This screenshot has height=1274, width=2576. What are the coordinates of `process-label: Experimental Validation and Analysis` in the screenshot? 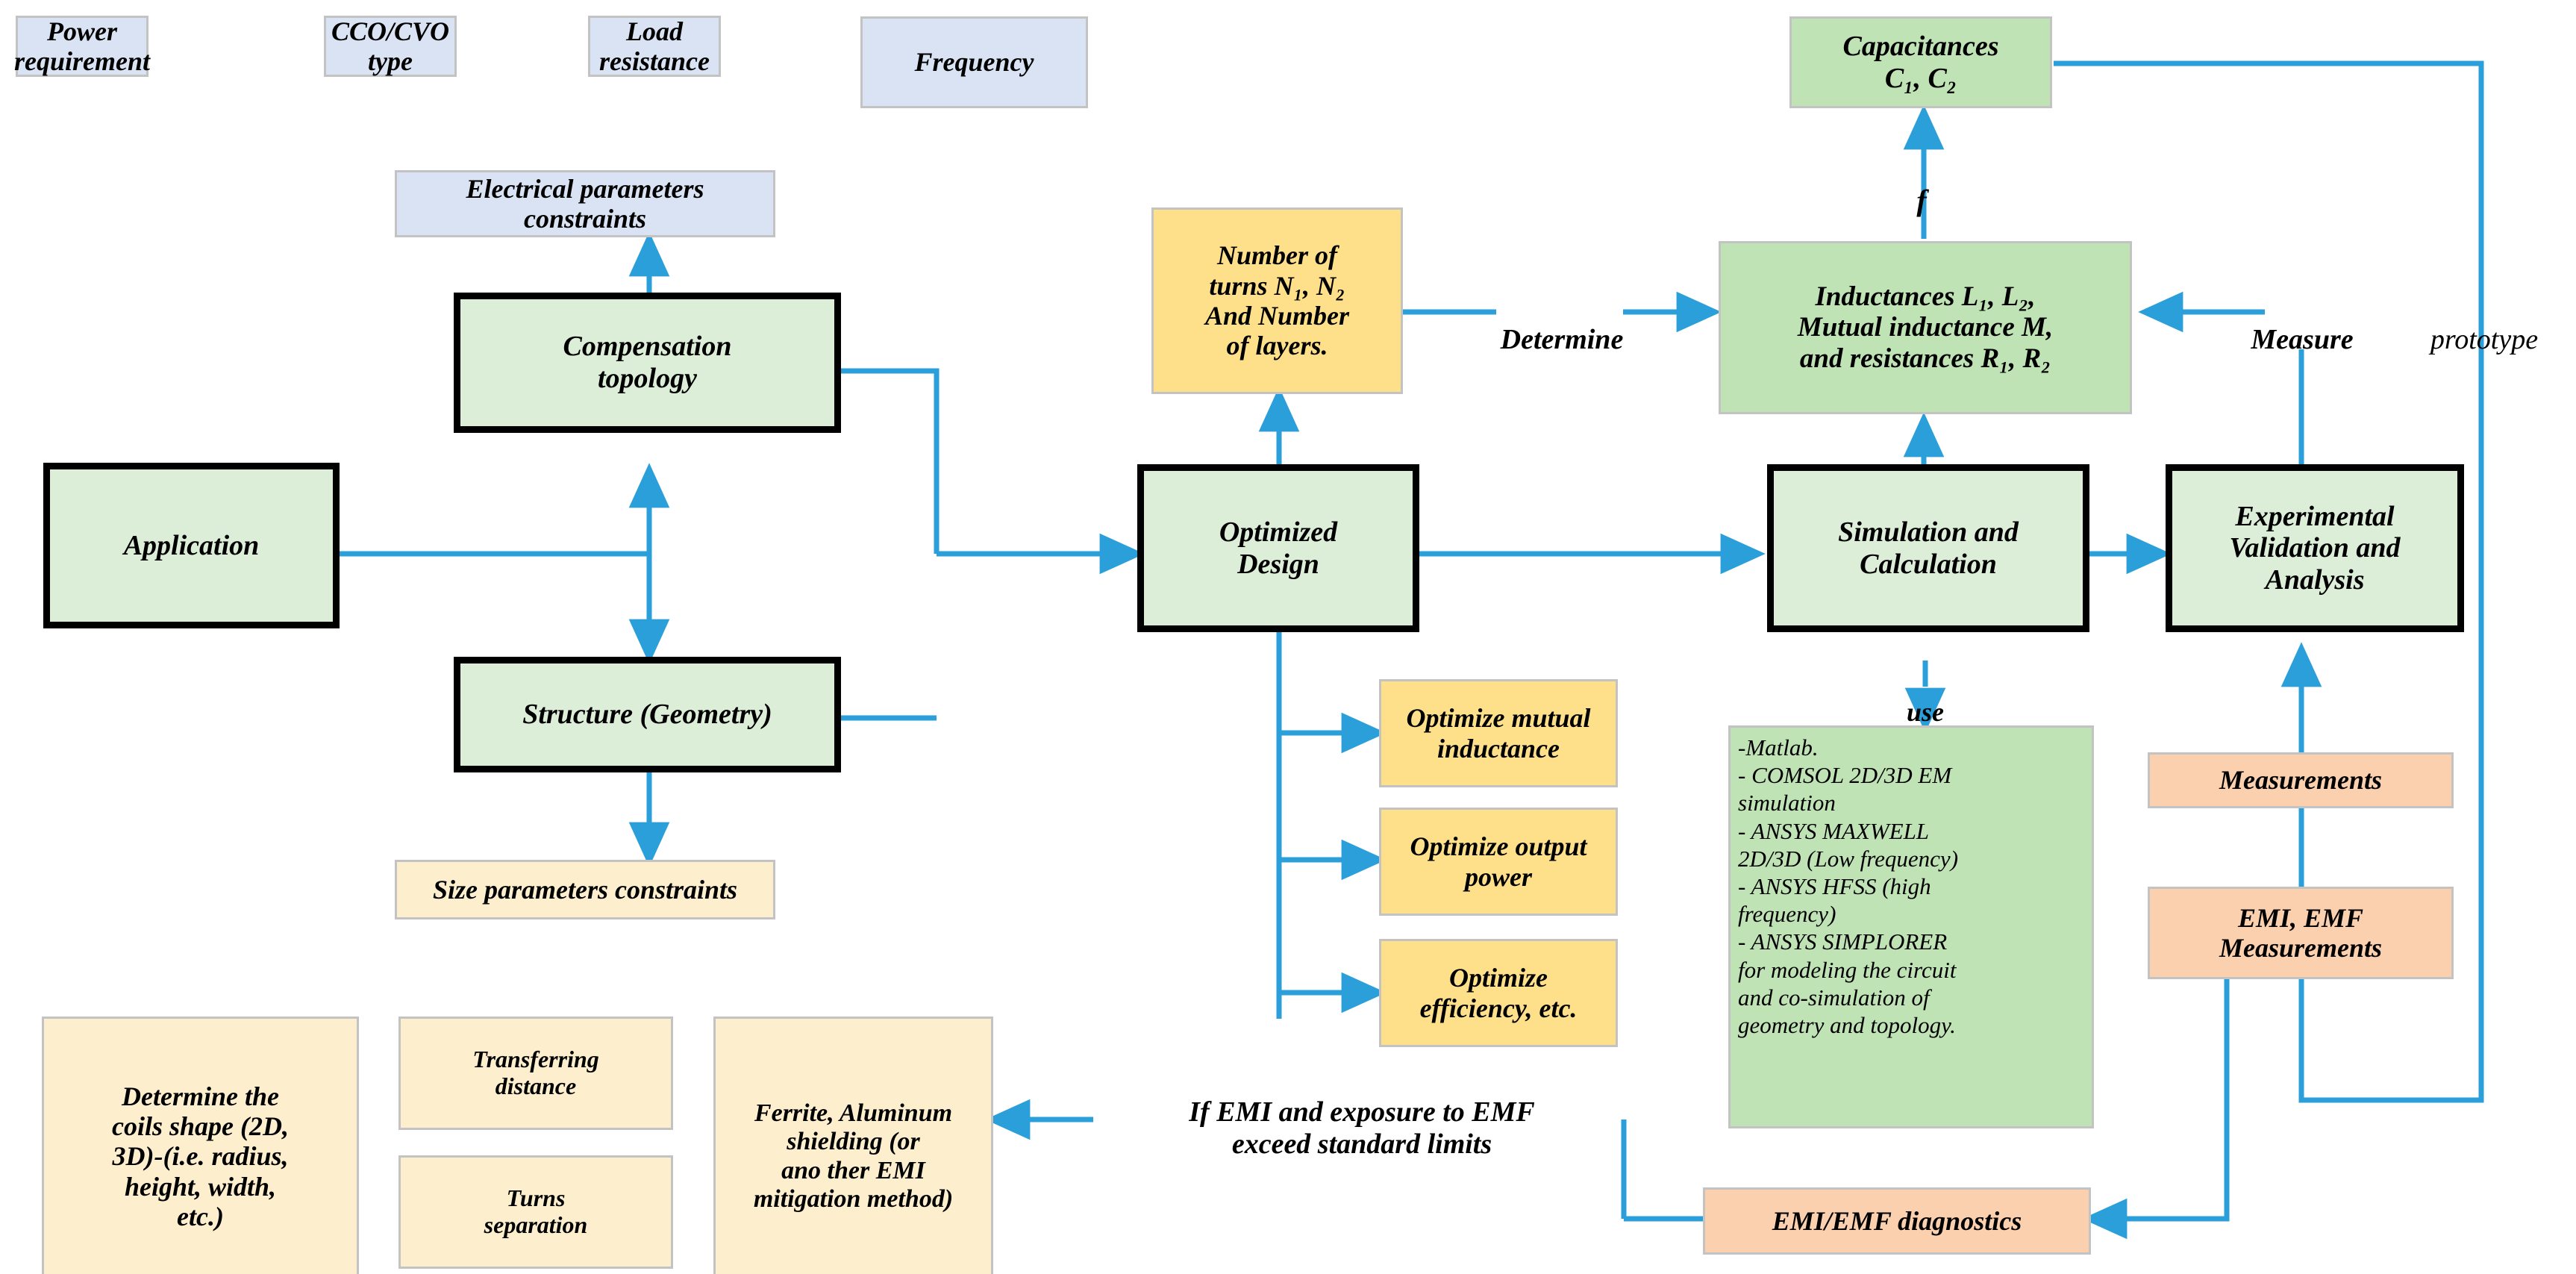 It's located at (2315, 548).